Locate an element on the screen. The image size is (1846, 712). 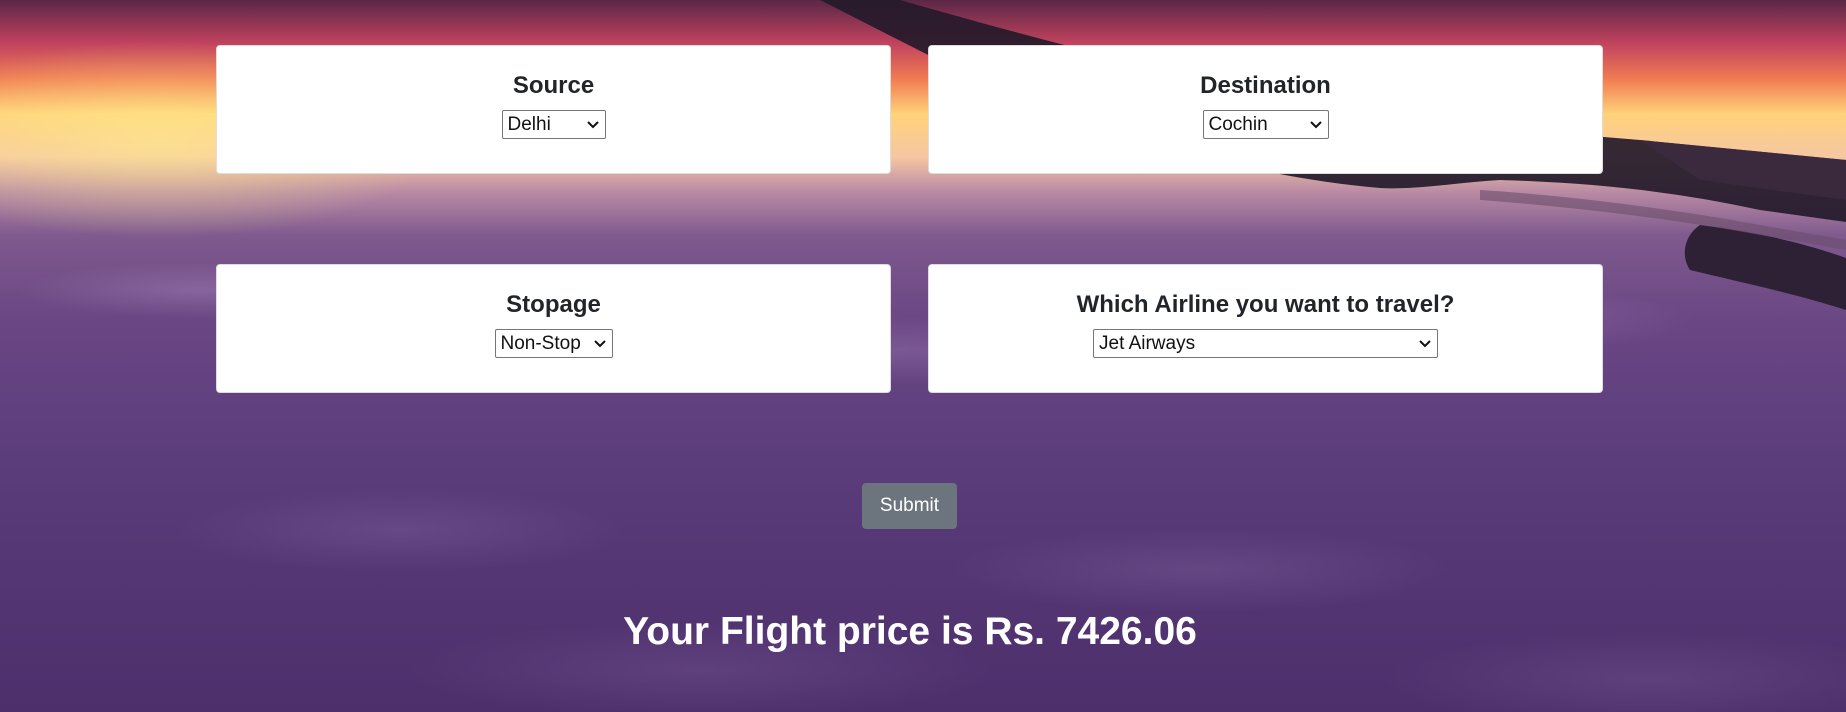
source-card: Source Delhi is located at coordinates (553, 109).